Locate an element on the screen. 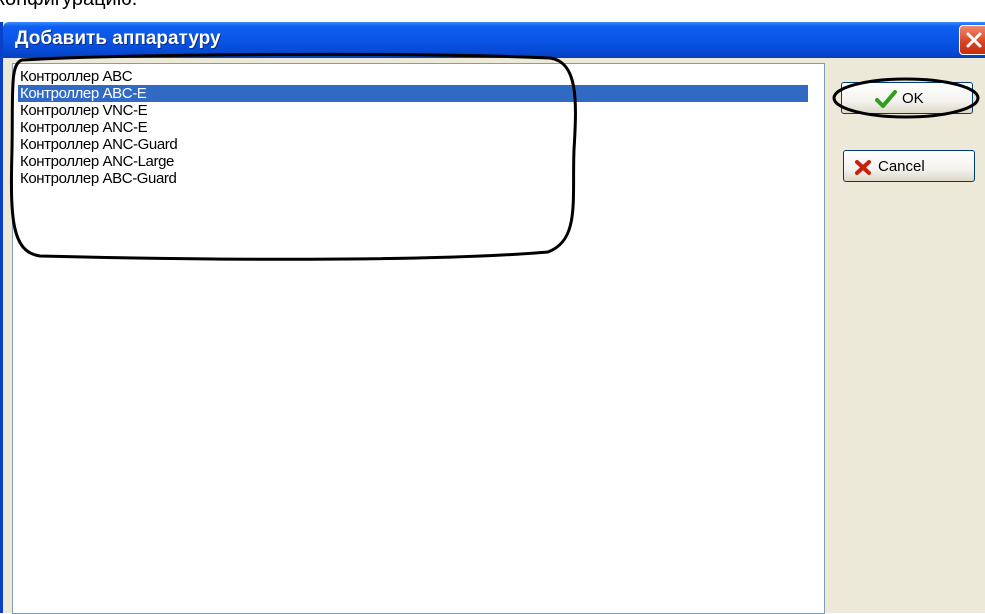  title-bar: Добавить аппаратуру is located at coordinates (494, 40).